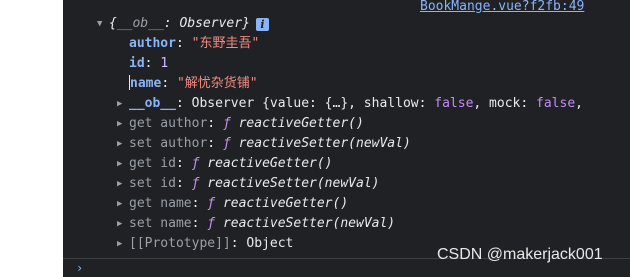 This screenshot has width=630, height=277. I want to click on property-value: "解忧杂货铺", so click(217, 83).